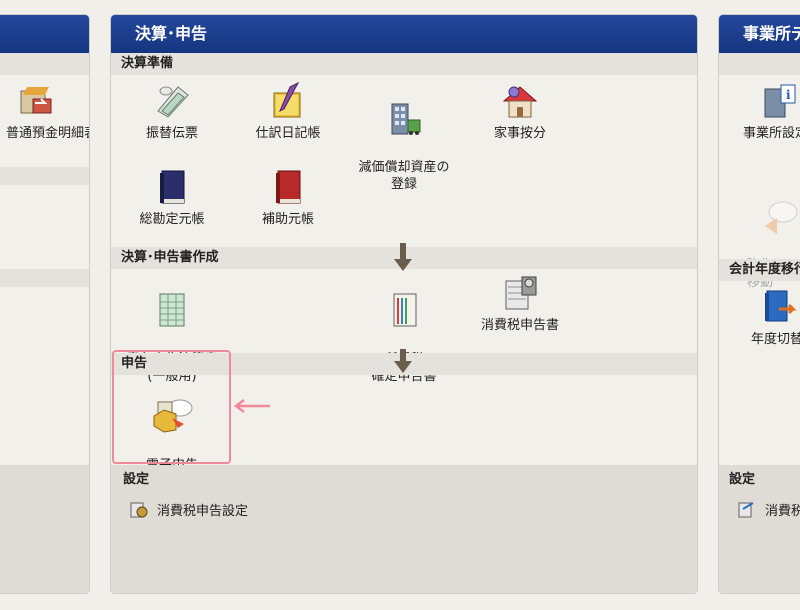  What do you see at coordinates (759, 64) in the screenshot?
I see `right-section-bar` at bounding box center [759, 64].